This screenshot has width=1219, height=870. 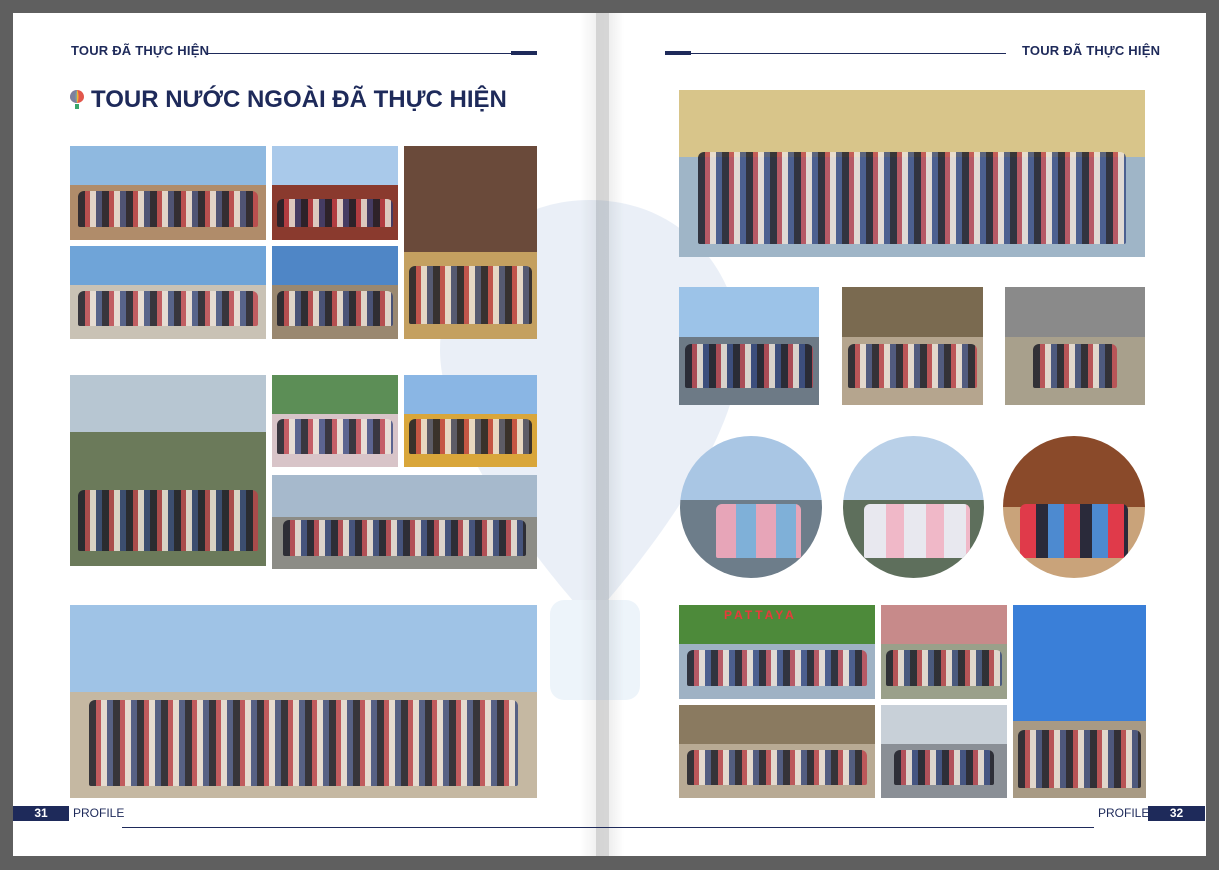 What do you see at coordinates (77, 99) in the screenshot?
I see `balloon-pin-icon` at bounding box center [77, 99].